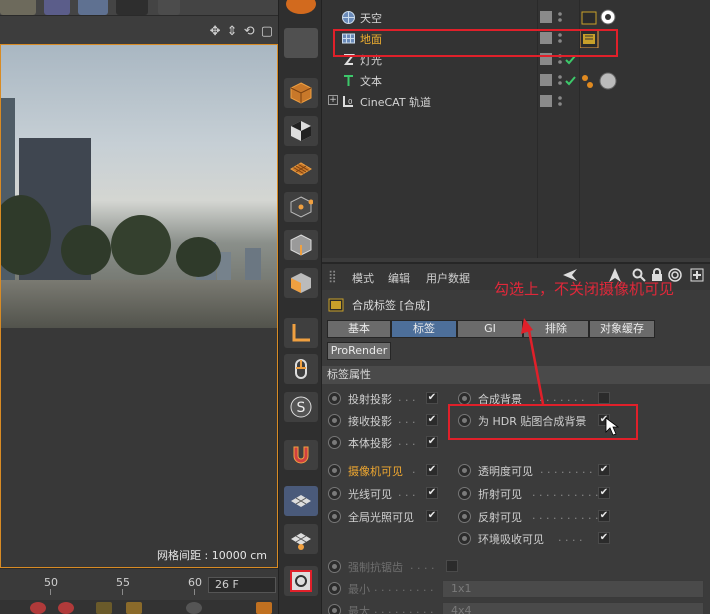 The width and height of the screenshot is (710, 614). What do you see at coordinates (432, 493) in the screenshot?
I see `checkbox-seen-by-rays: ✔` at bounding box center [432, 493].